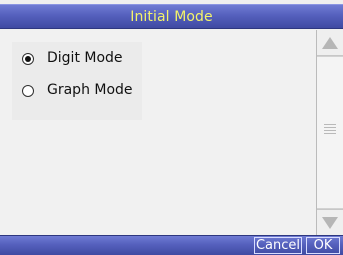  I want to click on graph-mode-option: Graph Mode, so click(87, 92).